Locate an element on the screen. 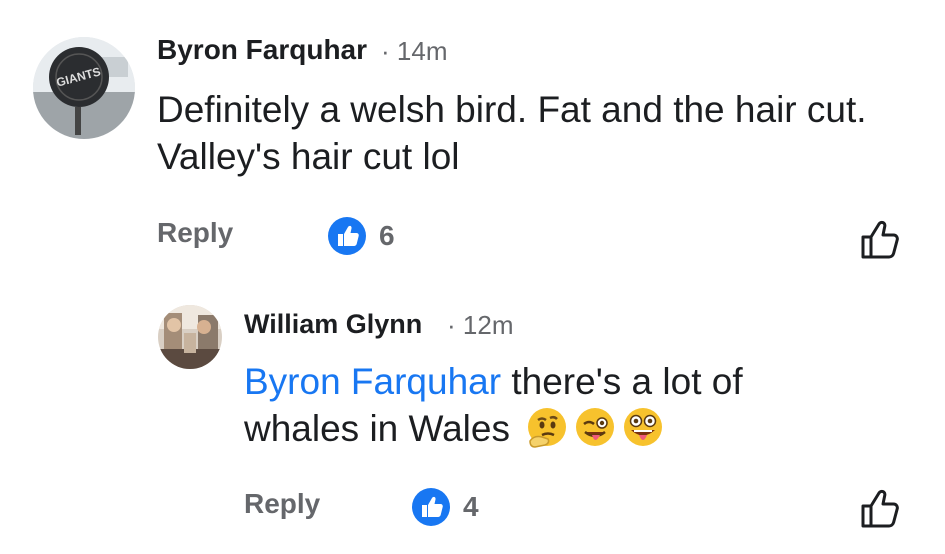  reaction-count: 4 is located at coordinates (471, 506).